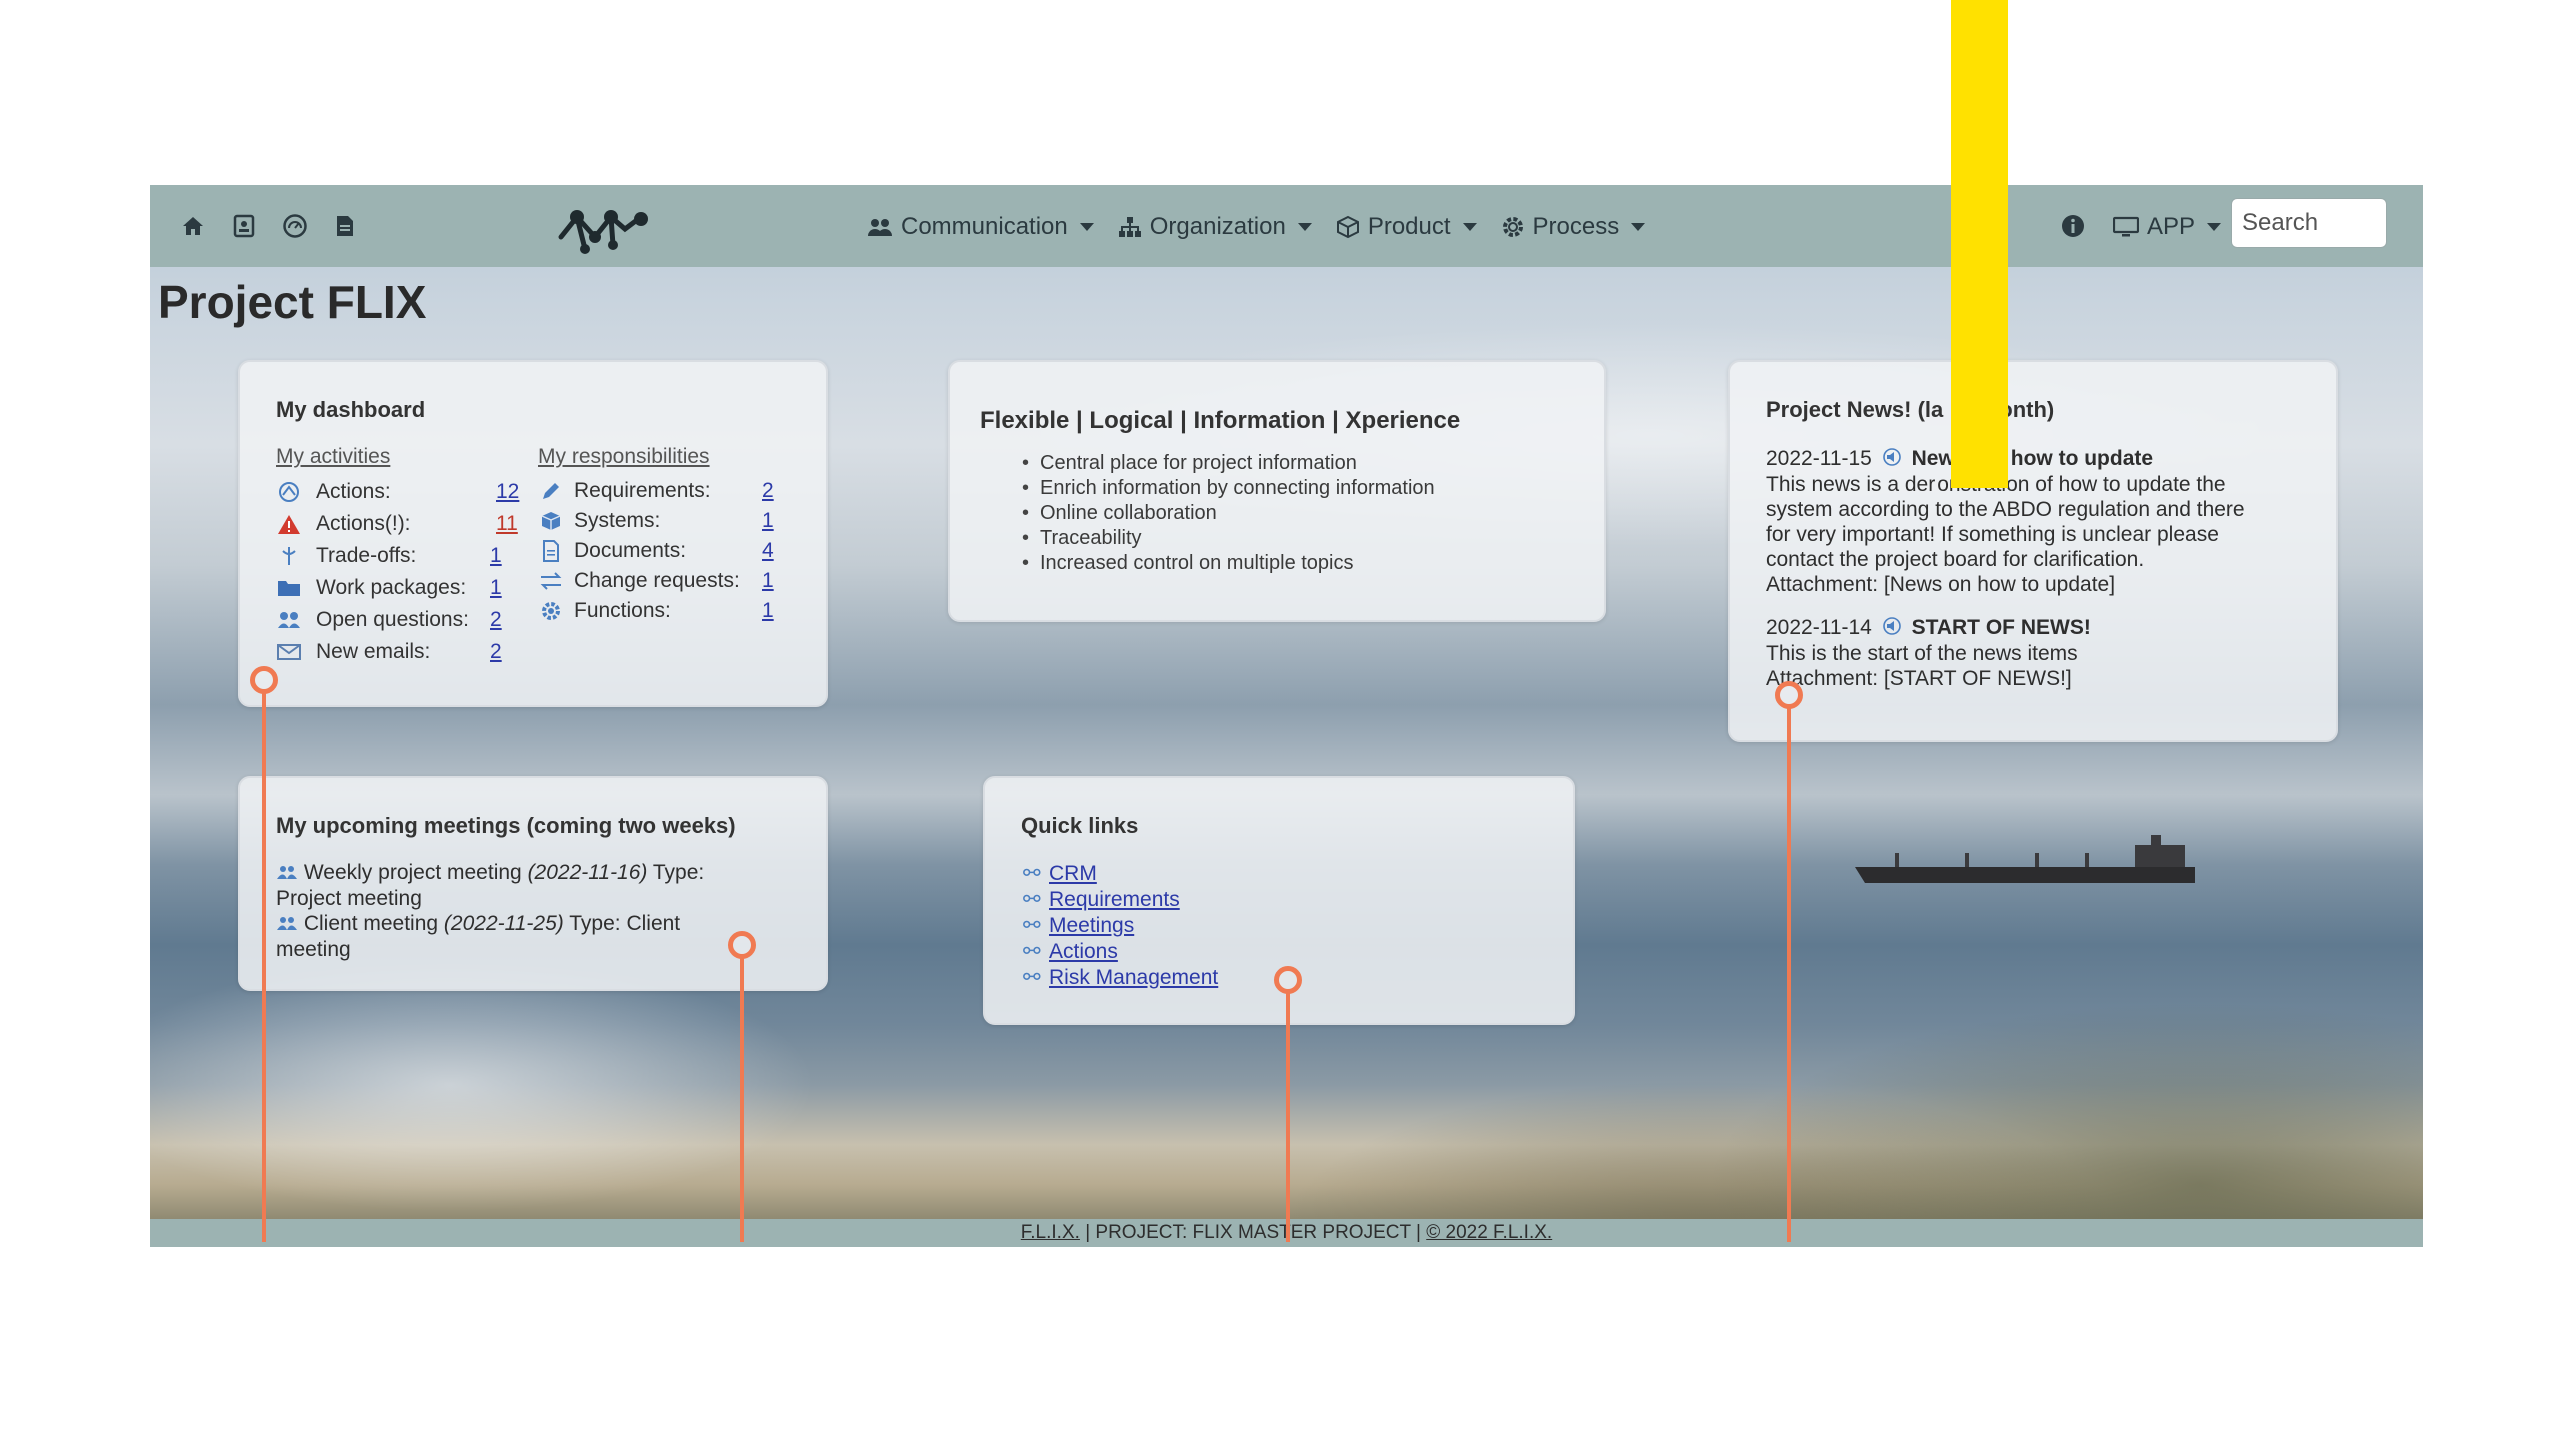 The width and height of the screenshot is (2560, 1440). What do you see at coordinates (1228, 563) in the screenshot?
I see `list-item: Increased control on multiple topics` at bounding box center [1228, 563].